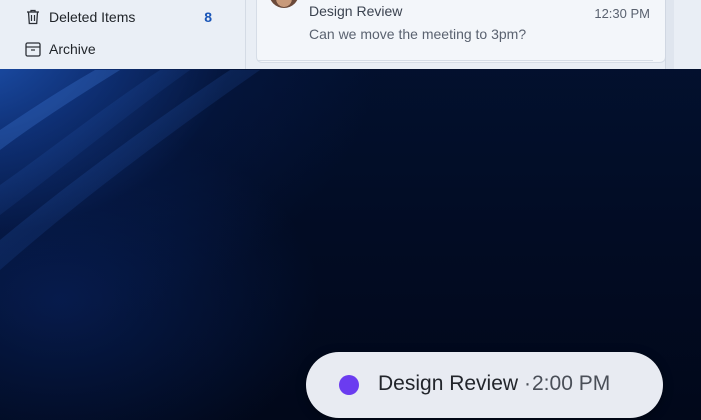  What do you see at coordinates (33, 49) in the screenshot?
I see `archive-icon` at bounding box center [33, 49].